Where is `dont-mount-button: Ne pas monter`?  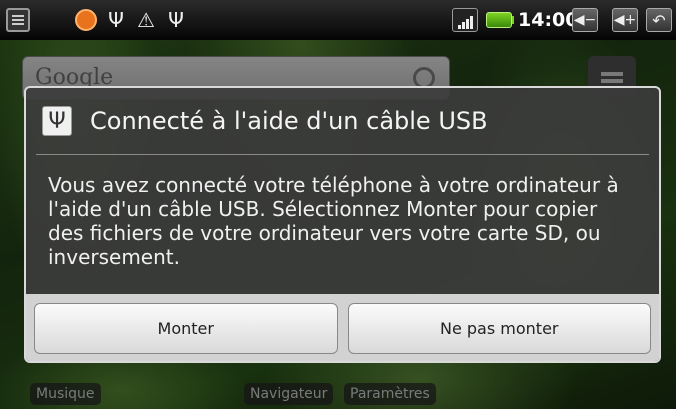 dont-mount-button: Ne pas monter is located at coordinates (499, 328).